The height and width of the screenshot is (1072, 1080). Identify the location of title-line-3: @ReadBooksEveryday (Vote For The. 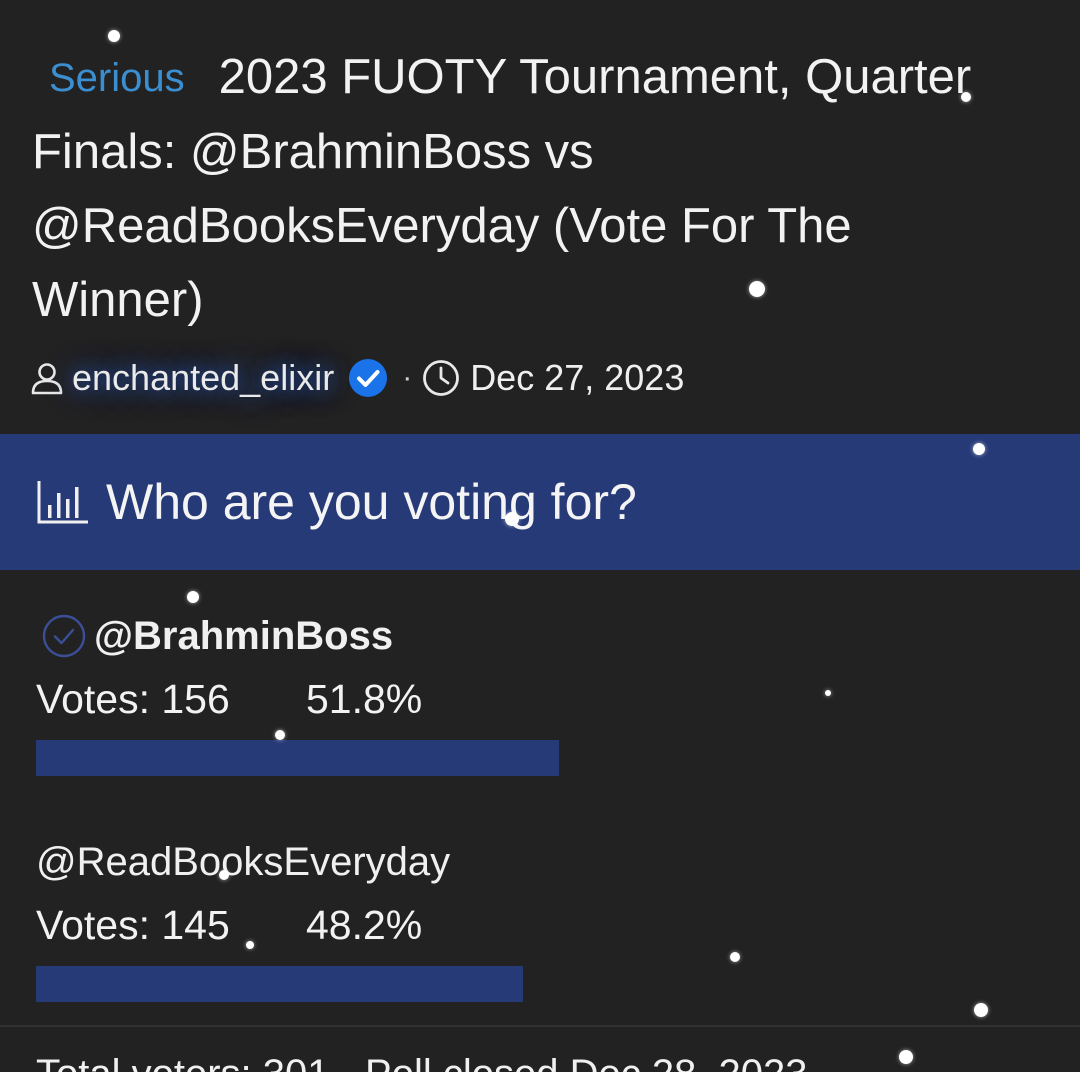
(442, 226).